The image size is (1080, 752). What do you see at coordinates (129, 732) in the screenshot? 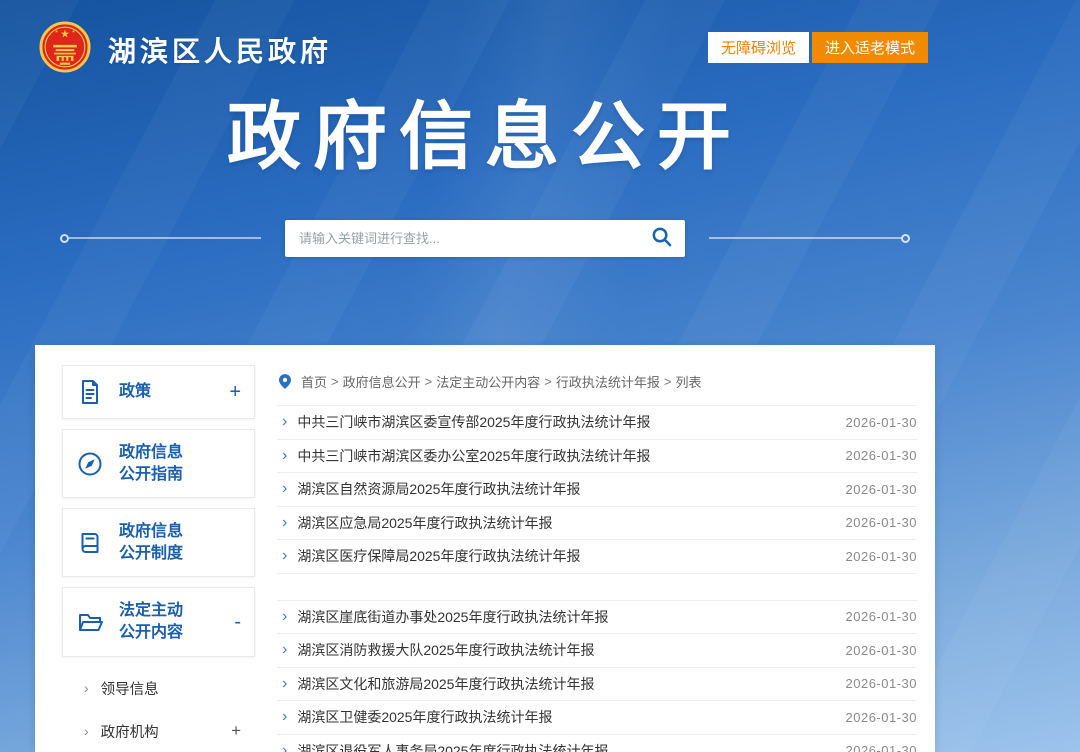
I see `subnav-item-label: 政府机构` at bounding box center [129, 732].